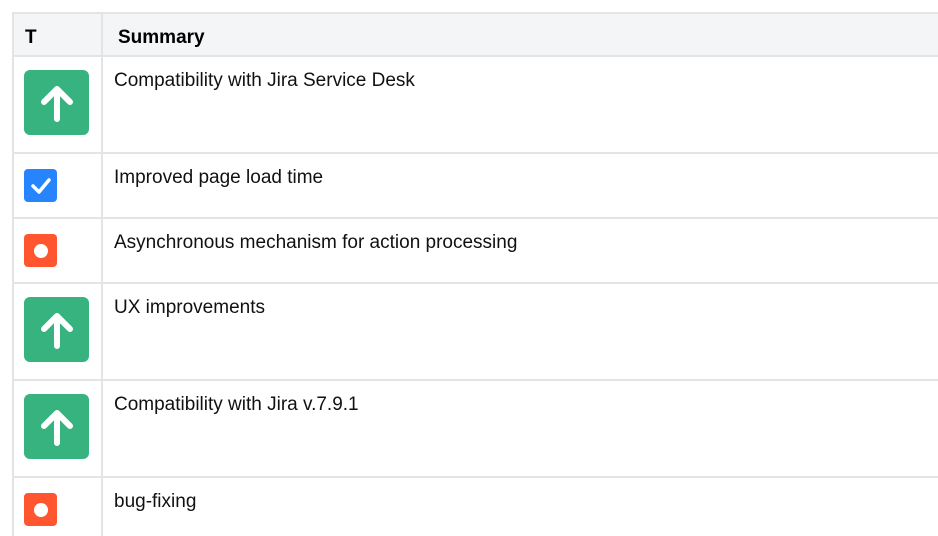  I want to click on issue-summary-link: Improved page load time, so click(218, 177).